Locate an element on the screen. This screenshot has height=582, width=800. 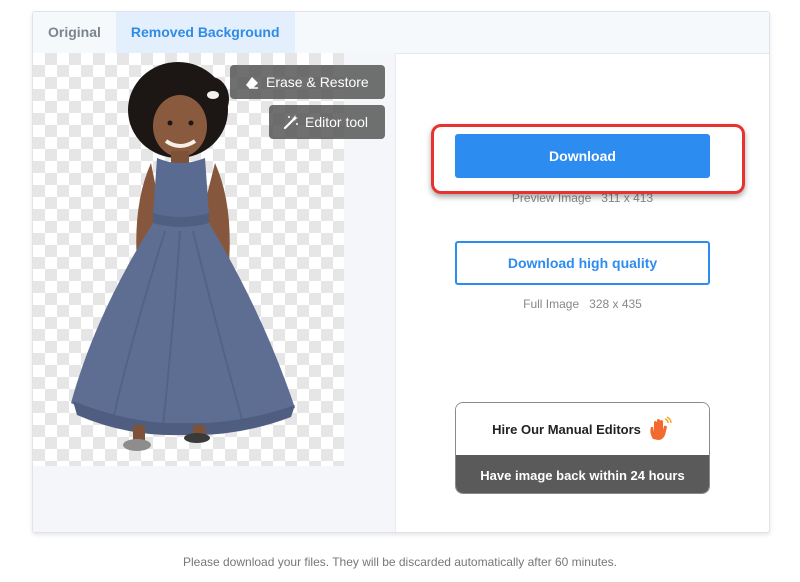
waving-hand-icon is located at coordinates (661, 428).